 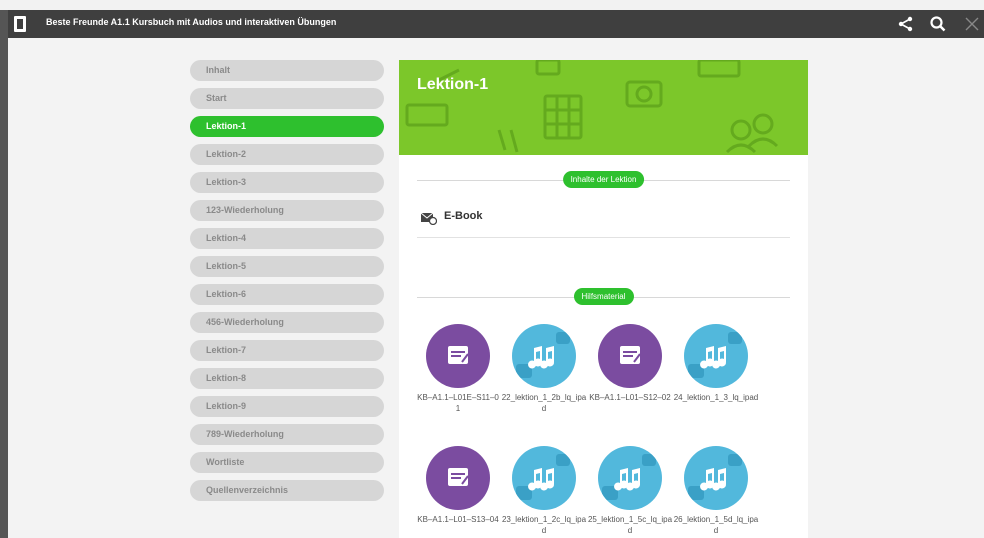 I want to click on sidebar-item-lektion-8: Lektion-8, so click(x=287, y=378).